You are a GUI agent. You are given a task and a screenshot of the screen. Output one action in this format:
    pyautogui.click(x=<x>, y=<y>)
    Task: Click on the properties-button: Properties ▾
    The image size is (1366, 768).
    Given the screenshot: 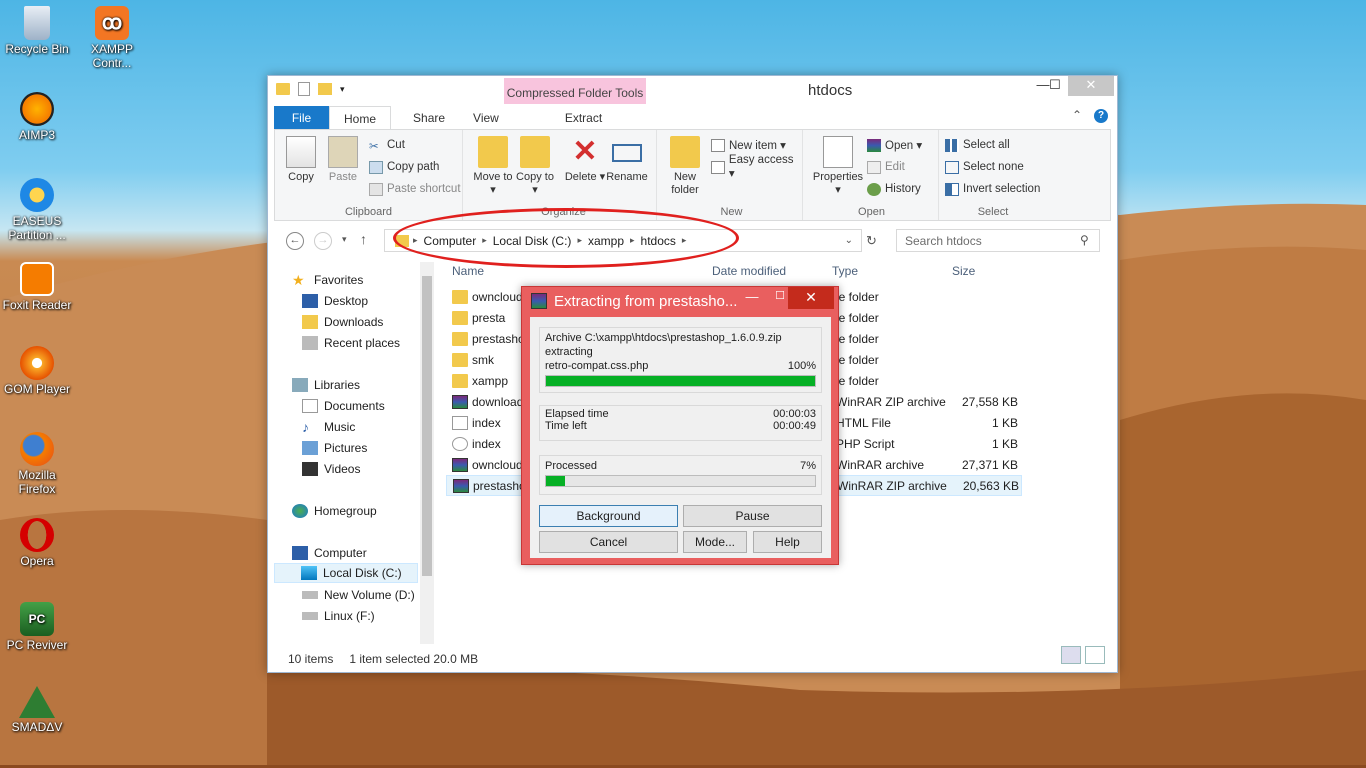 What is the action you would take?
    pyautogui.click(x=838, y=166)
    